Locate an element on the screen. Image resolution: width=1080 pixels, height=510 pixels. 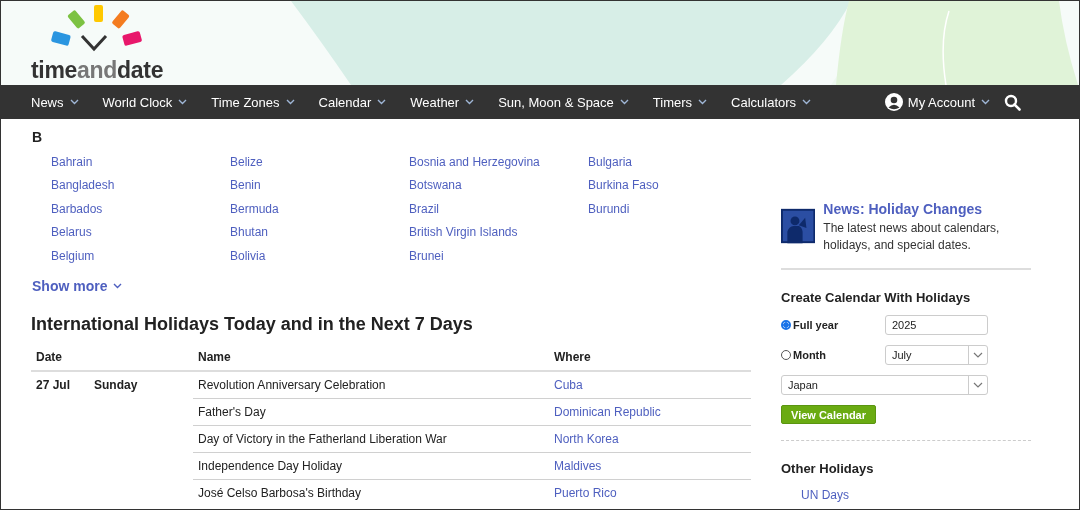
nav-menu-item: News is located at coordinates (55, 102).